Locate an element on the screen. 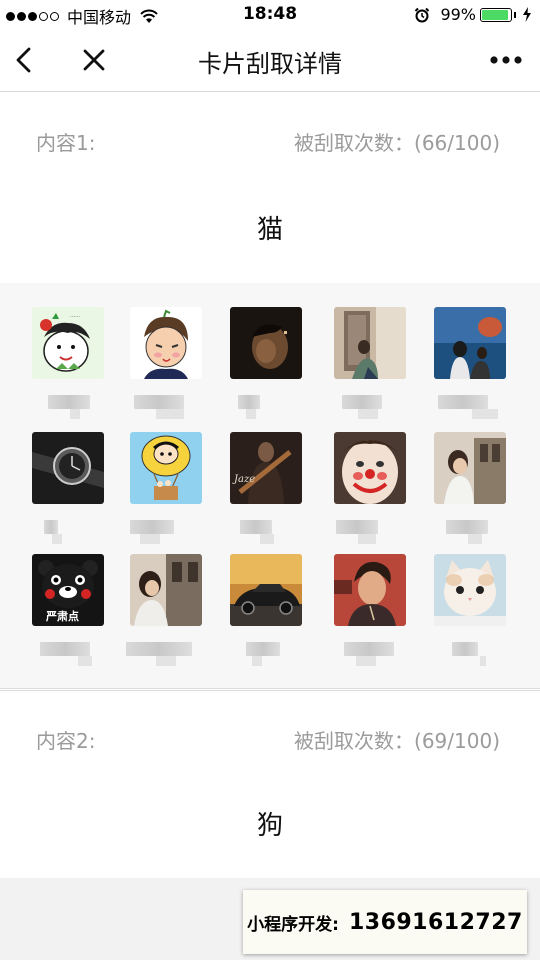  developer-contact-banner: 小程序开发: 13691612727 is located at coordinates (385, 922).